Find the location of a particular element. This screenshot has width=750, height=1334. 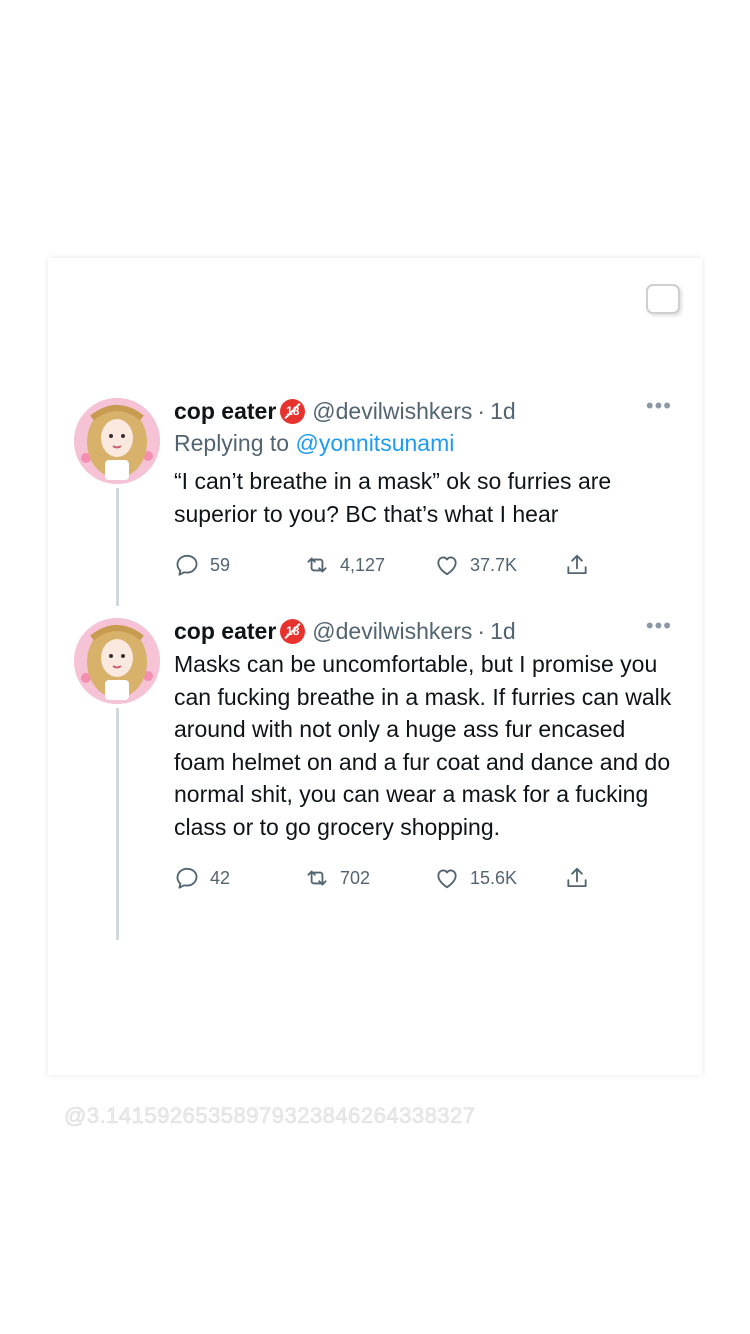

replying-to: Replying to @yonnitsunami is located at coordinates (423, 443).